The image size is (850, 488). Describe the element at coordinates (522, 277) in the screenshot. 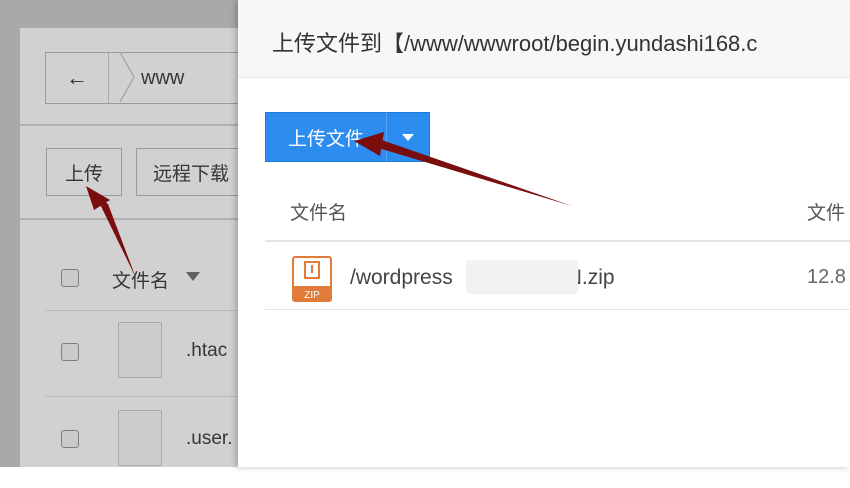

I see `redacted-region` at that location.